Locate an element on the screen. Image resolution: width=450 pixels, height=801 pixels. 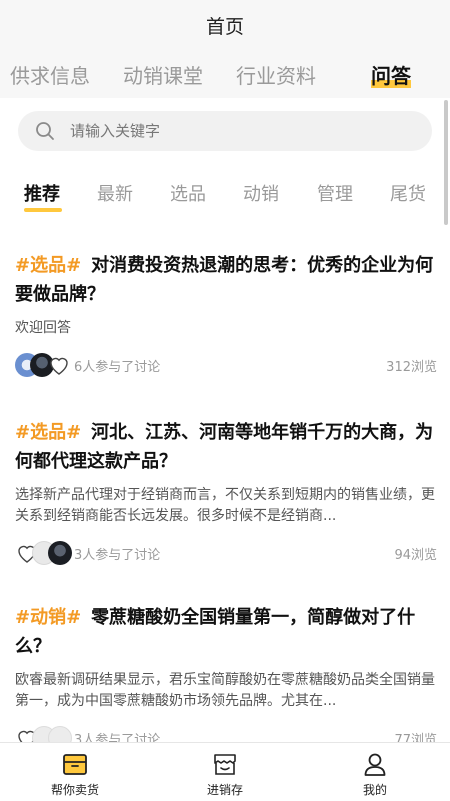
post-meta: 6人参与了讨论 312浏览 is located at coordinates (226, 365).